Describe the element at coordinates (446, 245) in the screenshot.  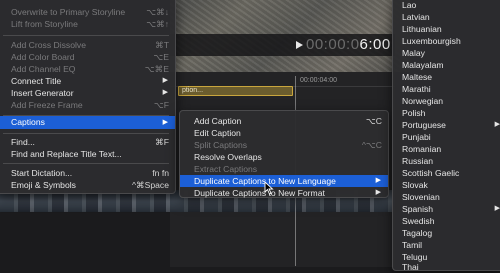
I see `menu-item-language-tamil: Tamil` at that location.